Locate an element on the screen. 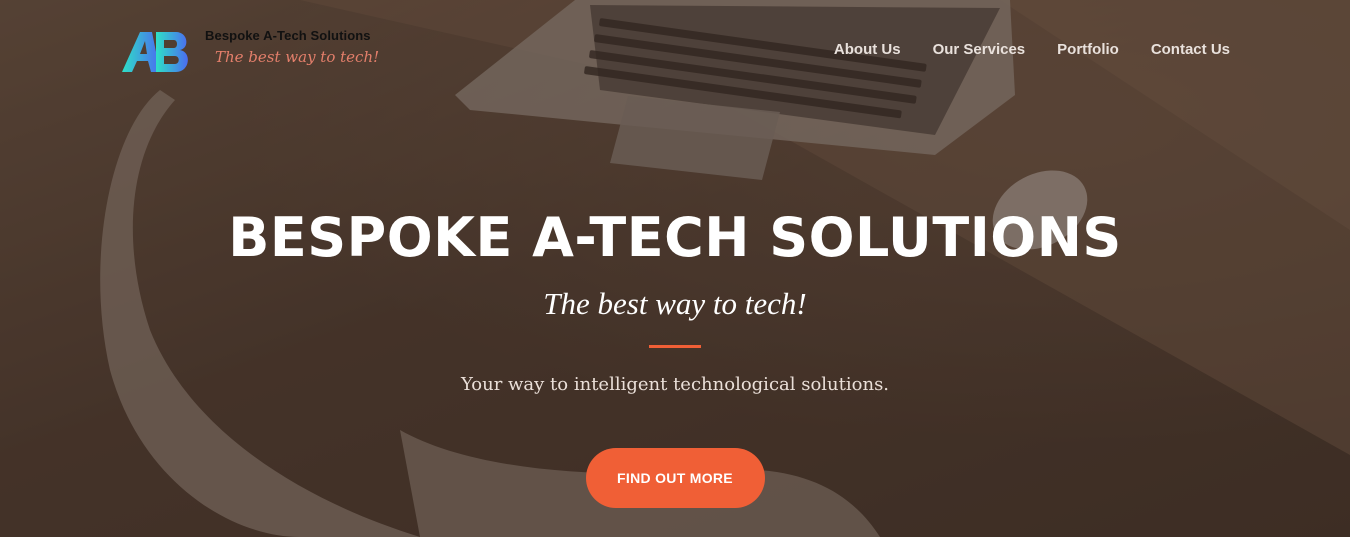 The width and height of the screenshot is (1350, 537). nav-item-about-us: About Us is located at coordinates (867, 49).